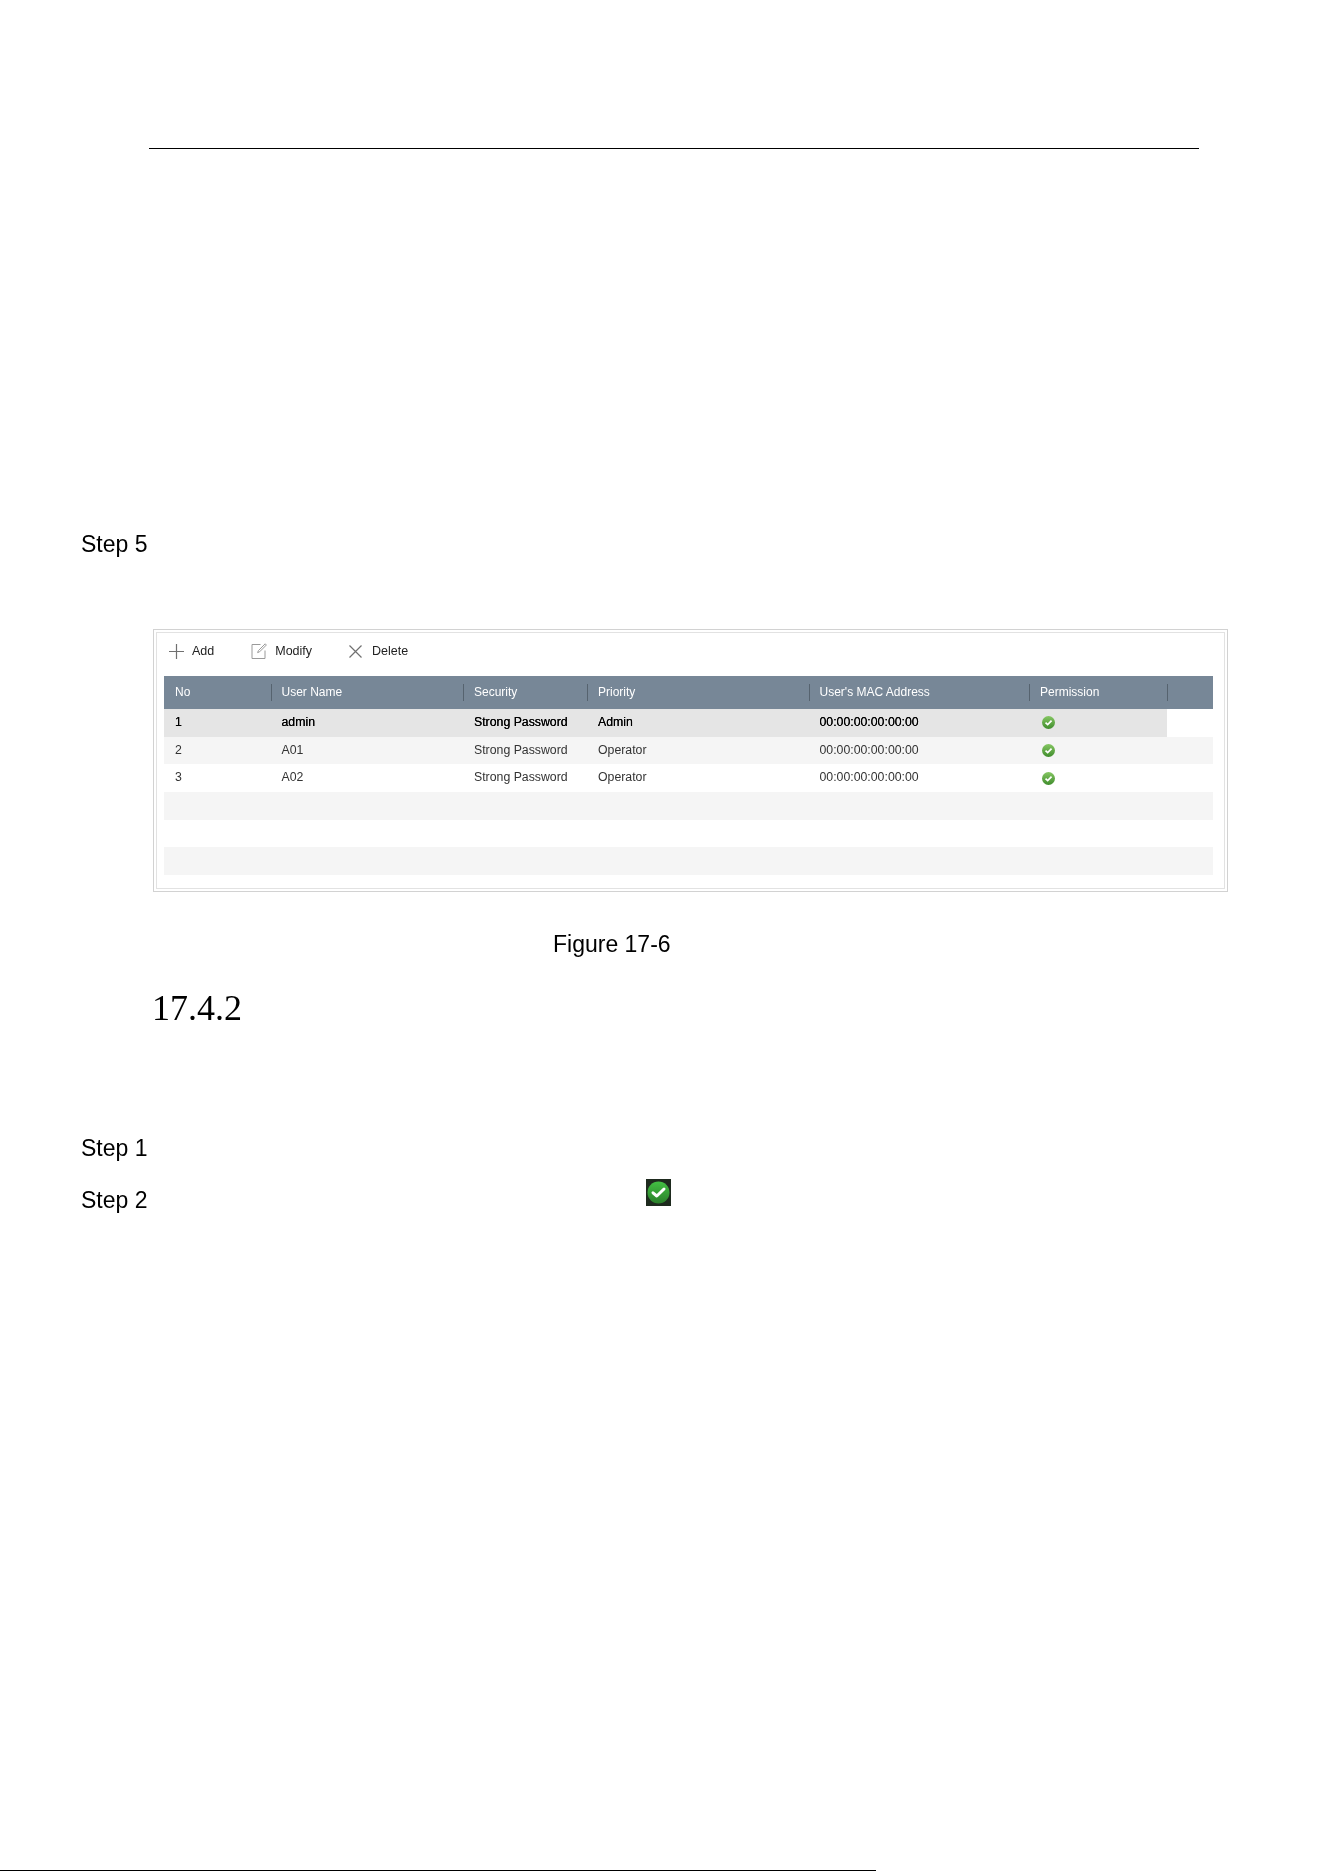 Image resolution: width=1324 pixels, height=1872 pixels. Describe the element at coordinates (688, 750) in the screenshot. I see `table-row: 2 A01 Strong Password Operator 00:00:00:00:00:00` at that location.